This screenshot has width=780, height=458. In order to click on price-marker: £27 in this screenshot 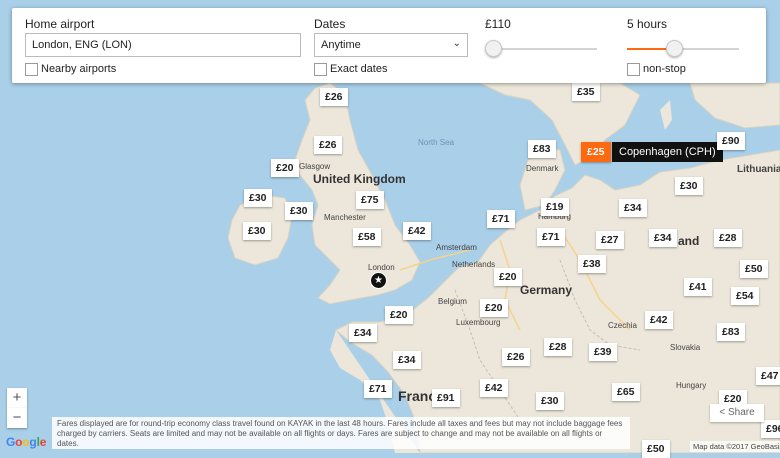, I will do `click(610, 240)`.